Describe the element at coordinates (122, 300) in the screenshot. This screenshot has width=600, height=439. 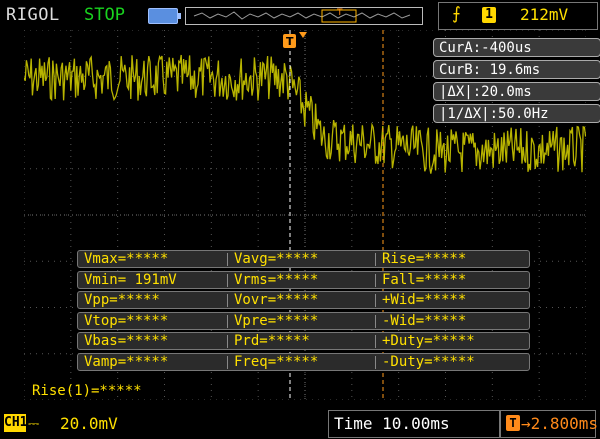
I see `measurement-value: Vpp=*****` at that location.